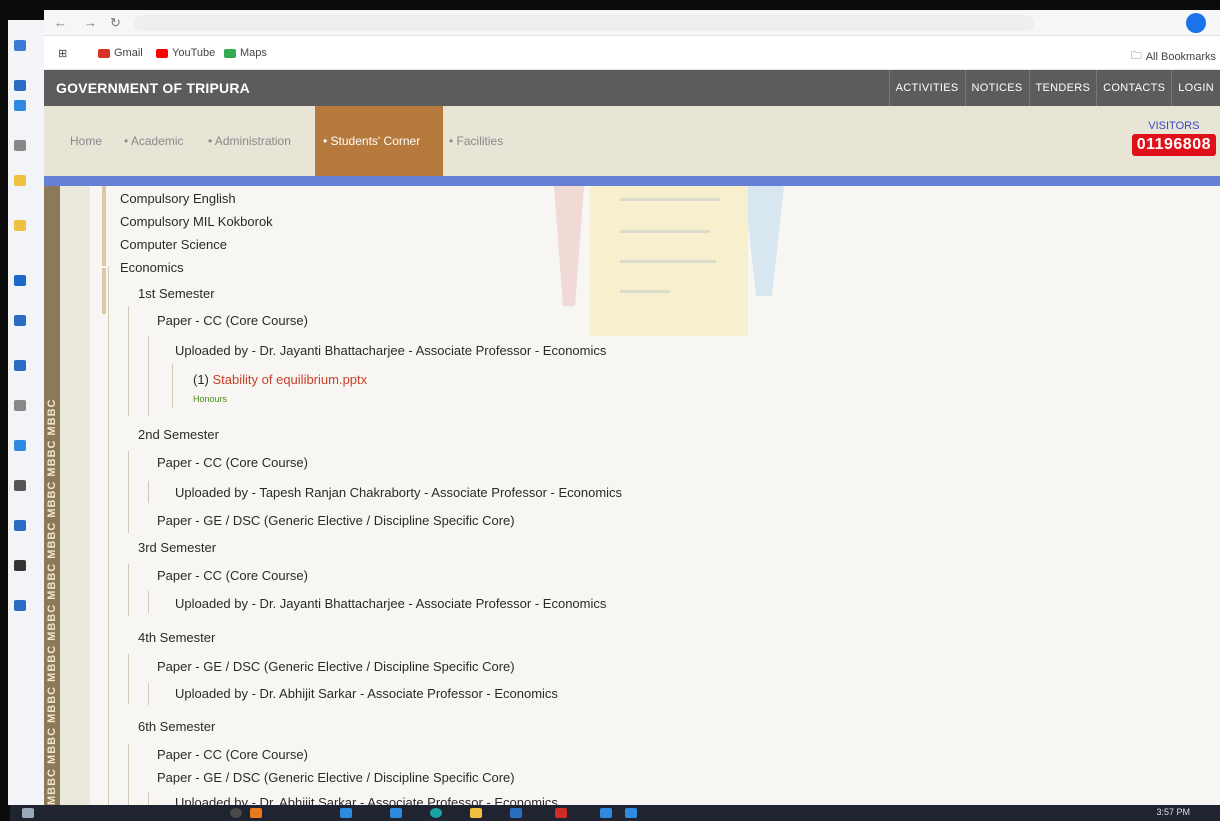 This screenshot has height=821, width=1220. I want to click on back-icon: ←, so click(60, 22).